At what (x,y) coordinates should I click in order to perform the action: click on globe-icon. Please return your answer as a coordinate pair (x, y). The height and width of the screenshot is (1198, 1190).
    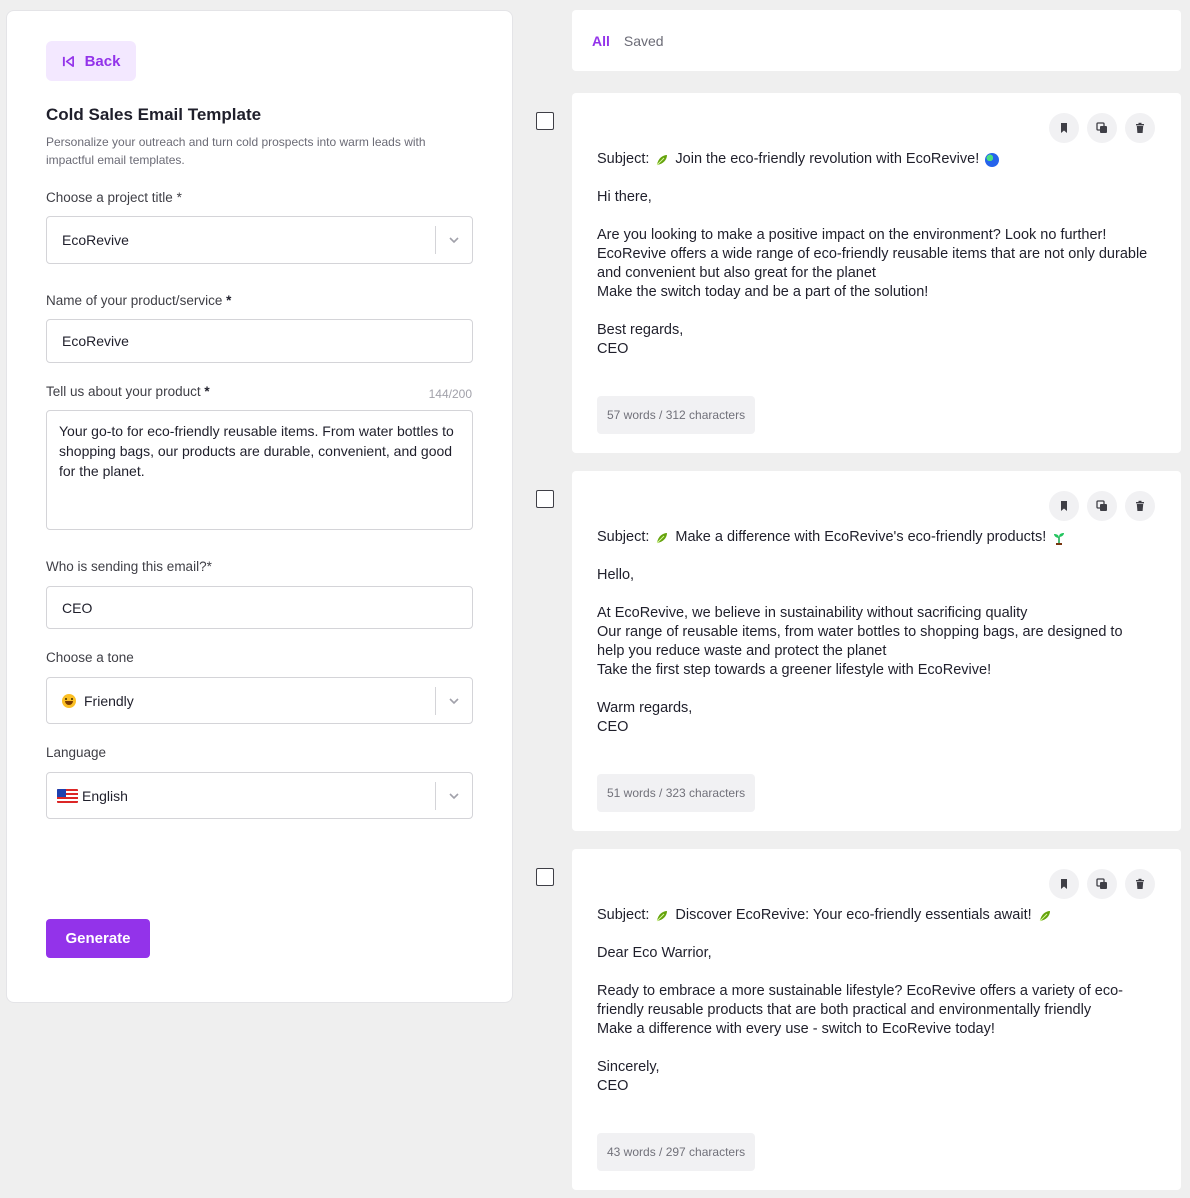
    Looking at the image, I should click on (992, 159).